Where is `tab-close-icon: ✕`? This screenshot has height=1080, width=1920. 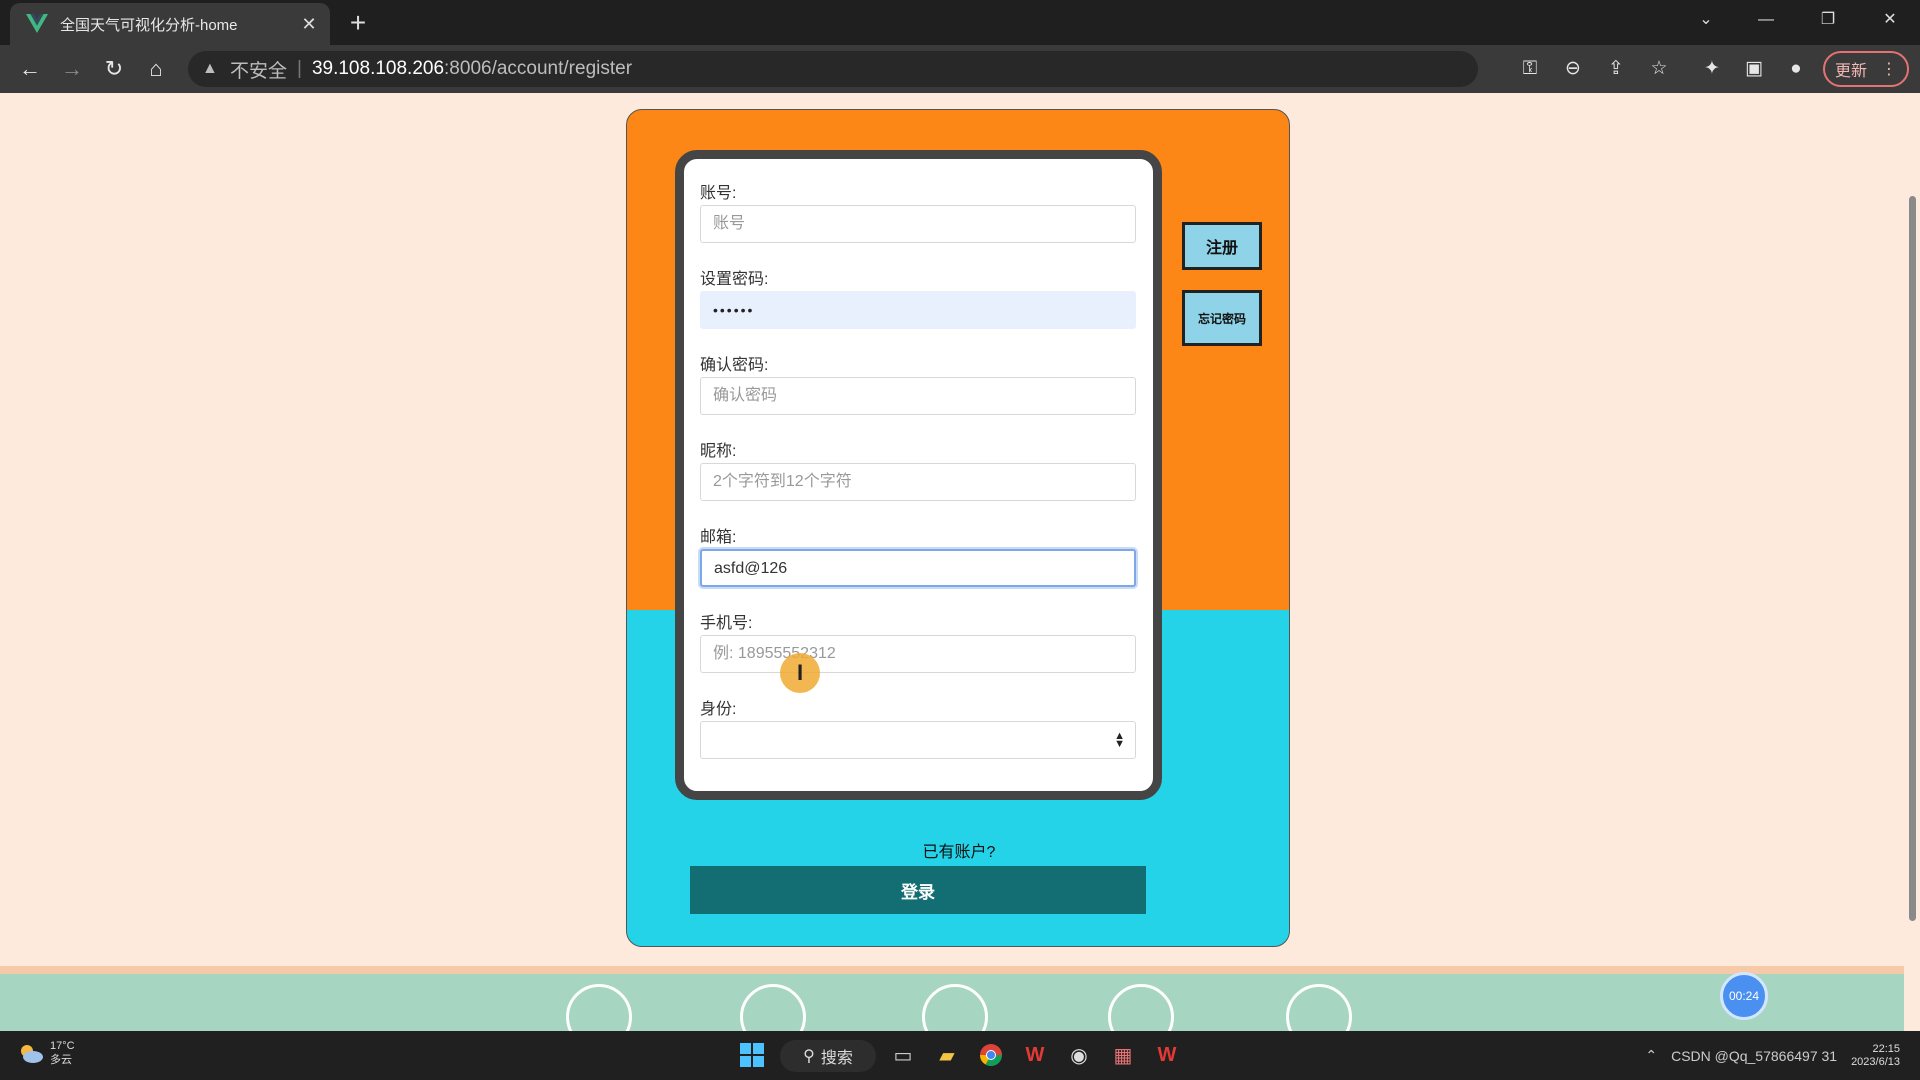 tab-close-icon: ✕ is located at coordinates (309, 24).